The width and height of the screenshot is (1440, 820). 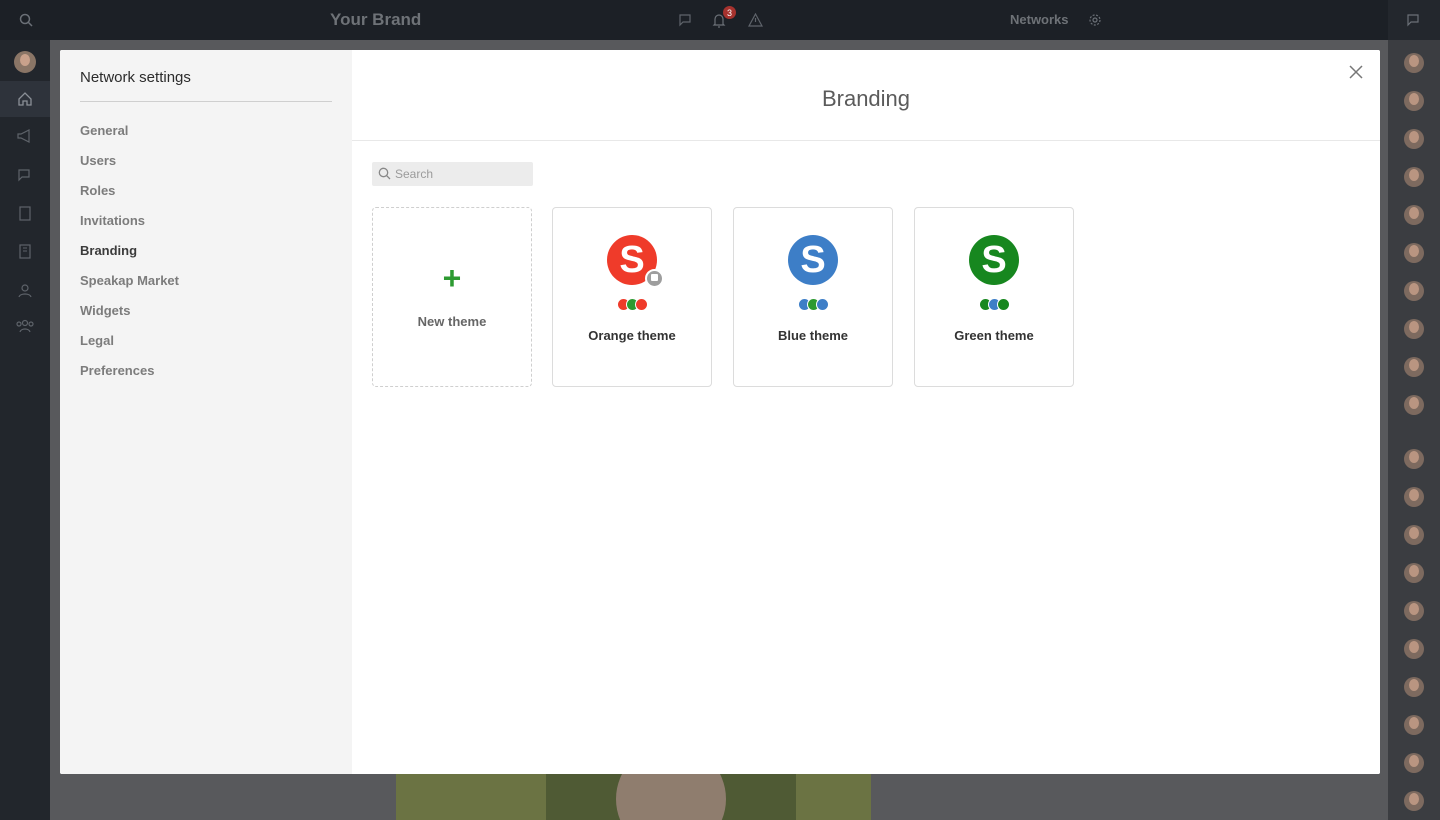 I want to click on background-post-image, so click(x=633, y=797).